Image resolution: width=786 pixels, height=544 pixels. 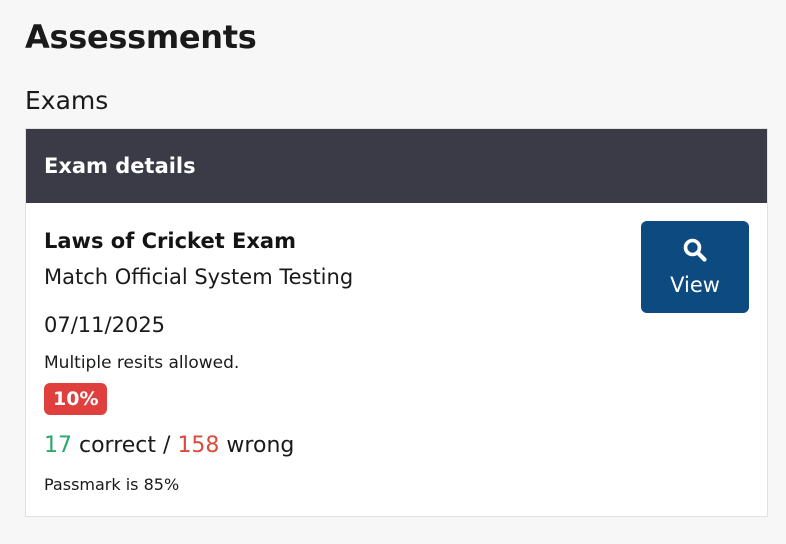 I want to click on section-title: Exams, so click(x=67, y=100).